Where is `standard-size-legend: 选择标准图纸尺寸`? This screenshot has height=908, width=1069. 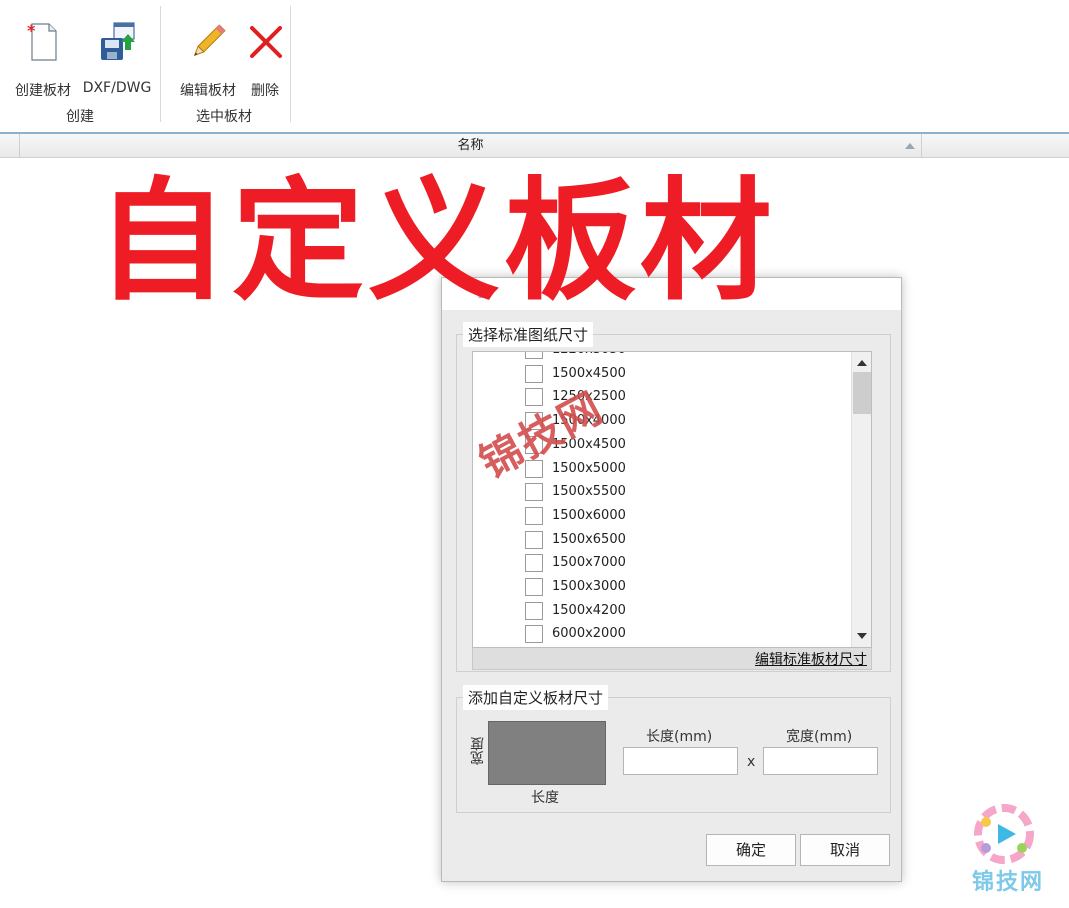
standard-size-legend: 选择标准图纸尺寸 is located at coordinates (528, 334).